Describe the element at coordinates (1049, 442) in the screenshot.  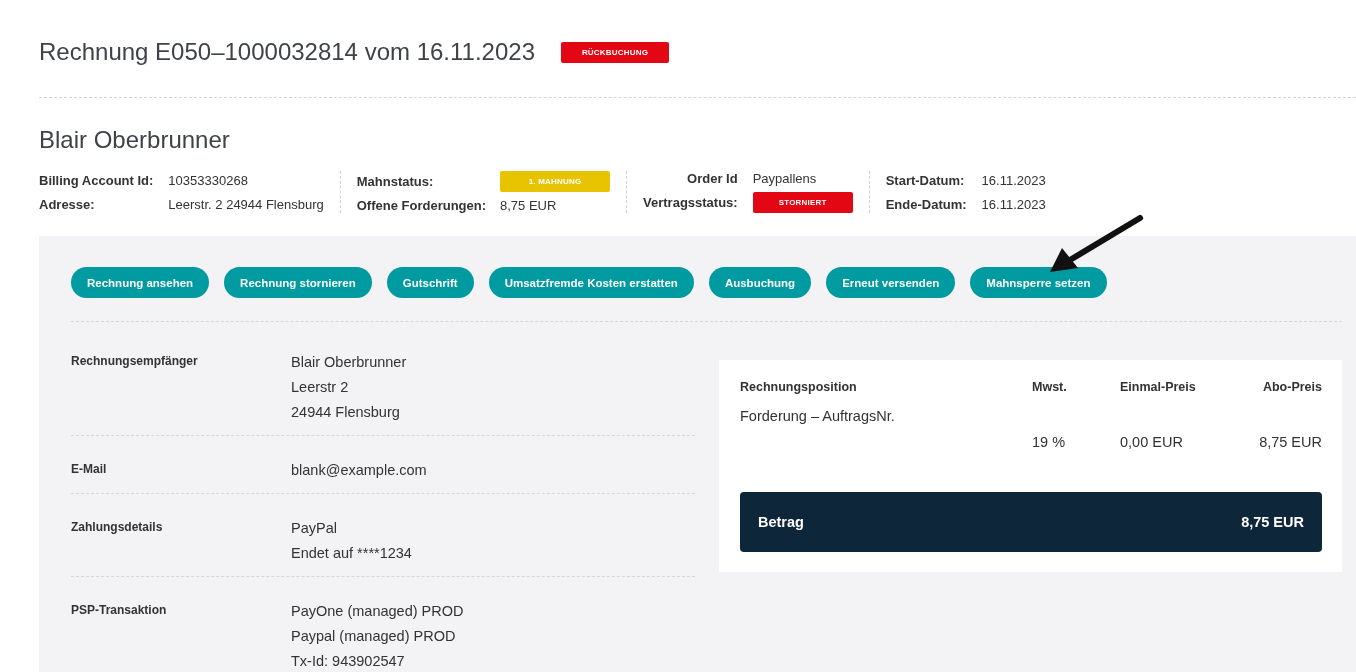
I see `table-cell-text: 19 %` at that location.